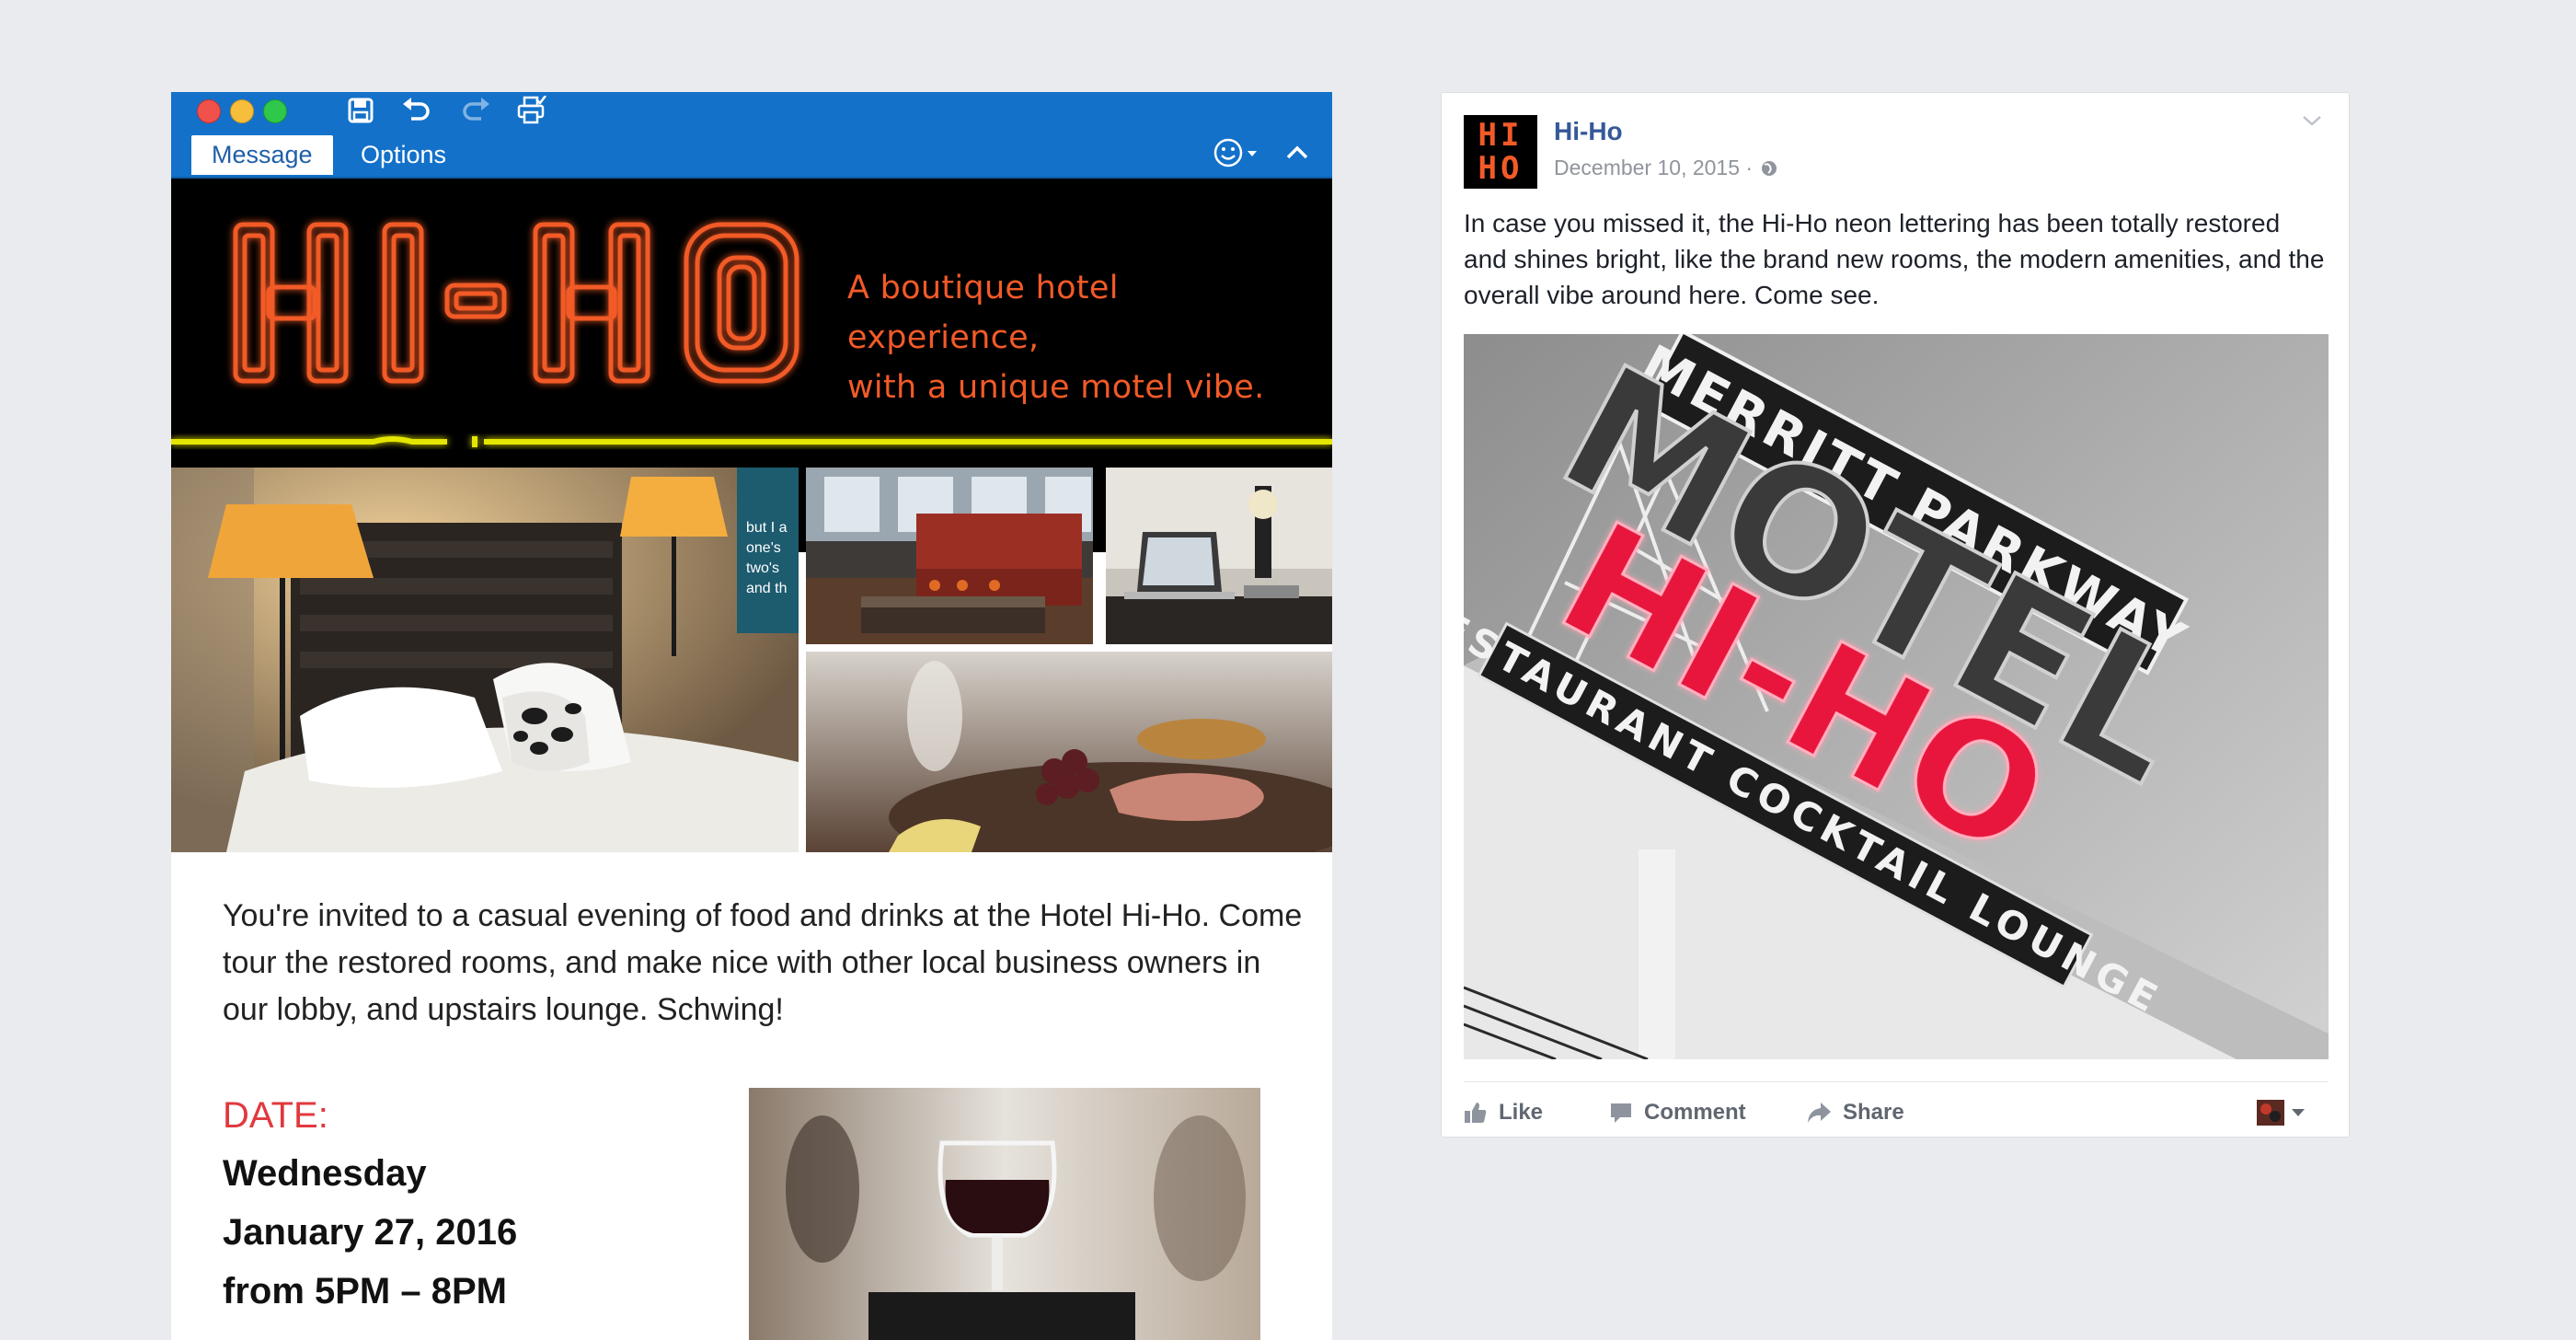  What do you see at coordinates (1621, 1113) in the screenshot?
I see `comment-icon` at bounding box center [1621, 1113].